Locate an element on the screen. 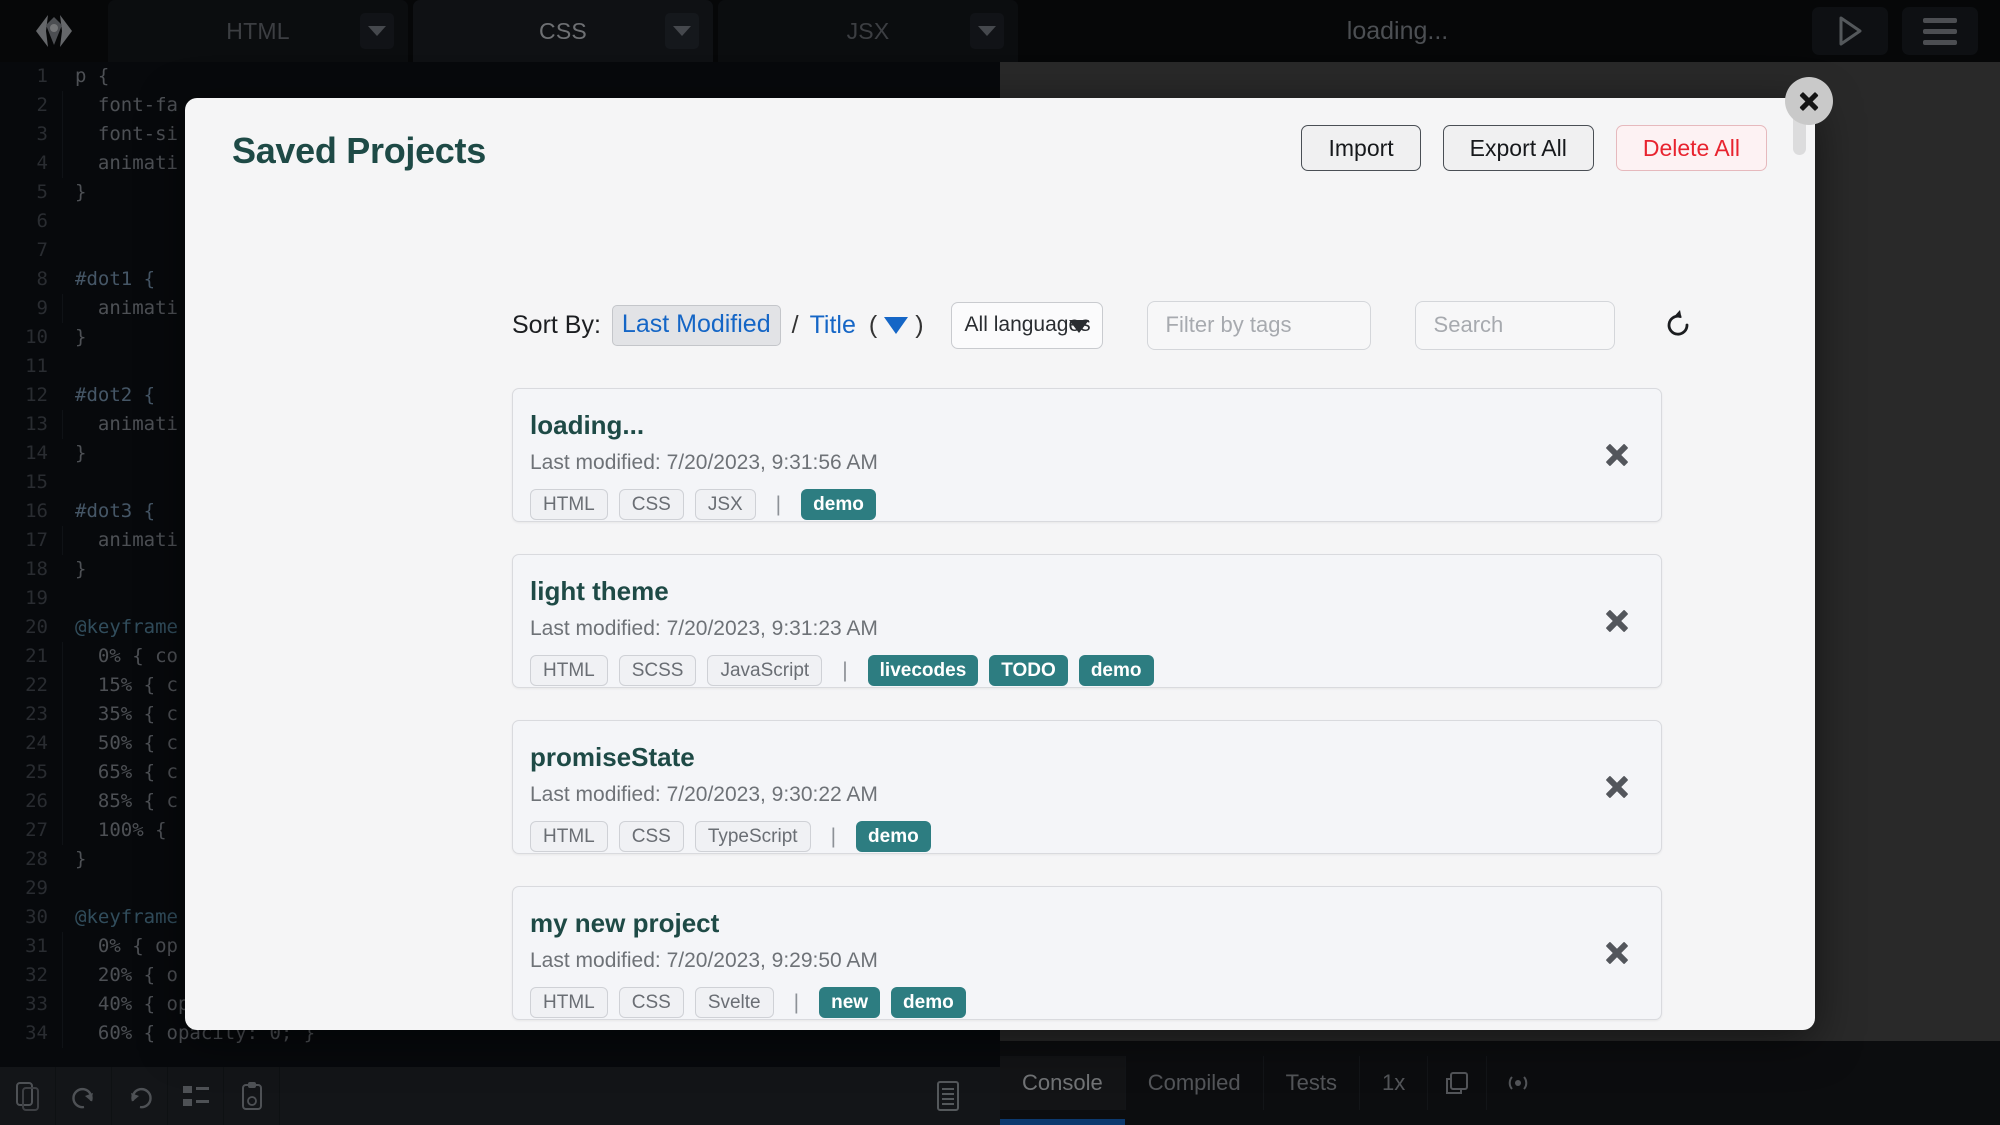  modal-header-actions: Import Export All Delete All is located at coordinates (1534, 148).